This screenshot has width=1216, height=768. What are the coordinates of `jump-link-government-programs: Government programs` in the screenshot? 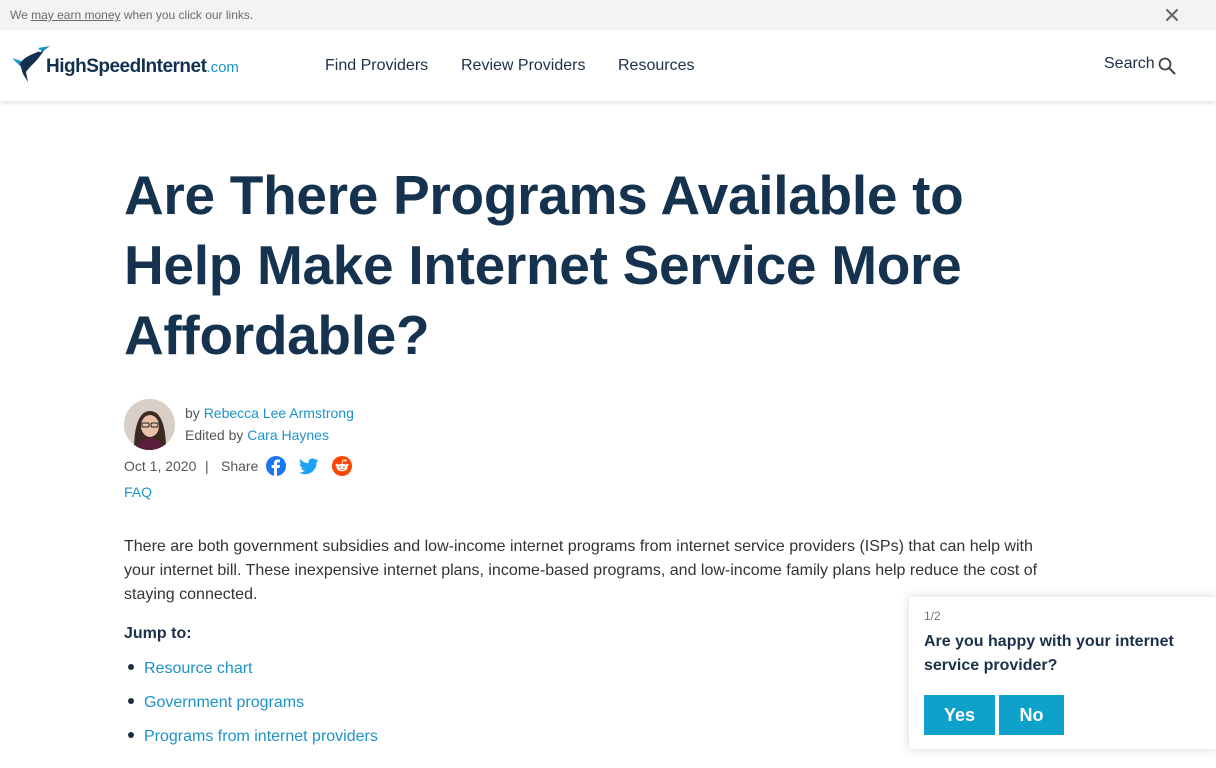 It's located at (224, 702).